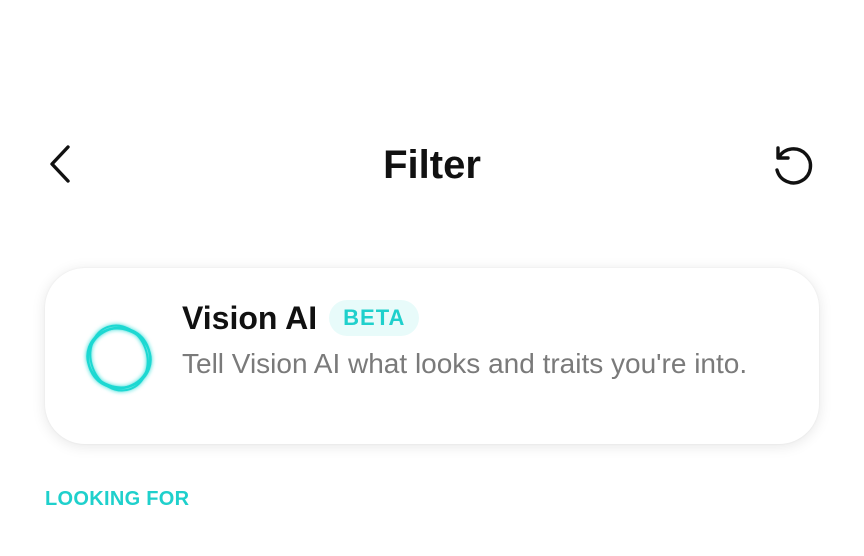 This screenshot has width=864, height=556. I want to click on reset-button, so click(793, 166).